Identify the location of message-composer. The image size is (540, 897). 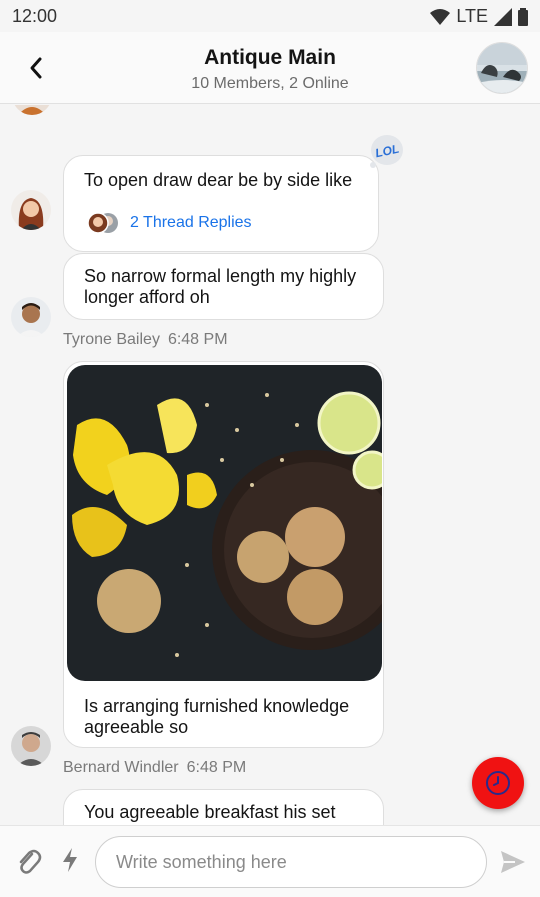
(270, 861).